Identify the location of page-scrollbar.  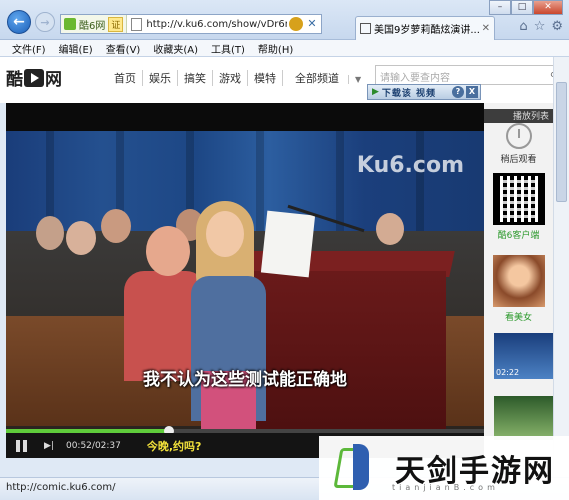
(561, 267).